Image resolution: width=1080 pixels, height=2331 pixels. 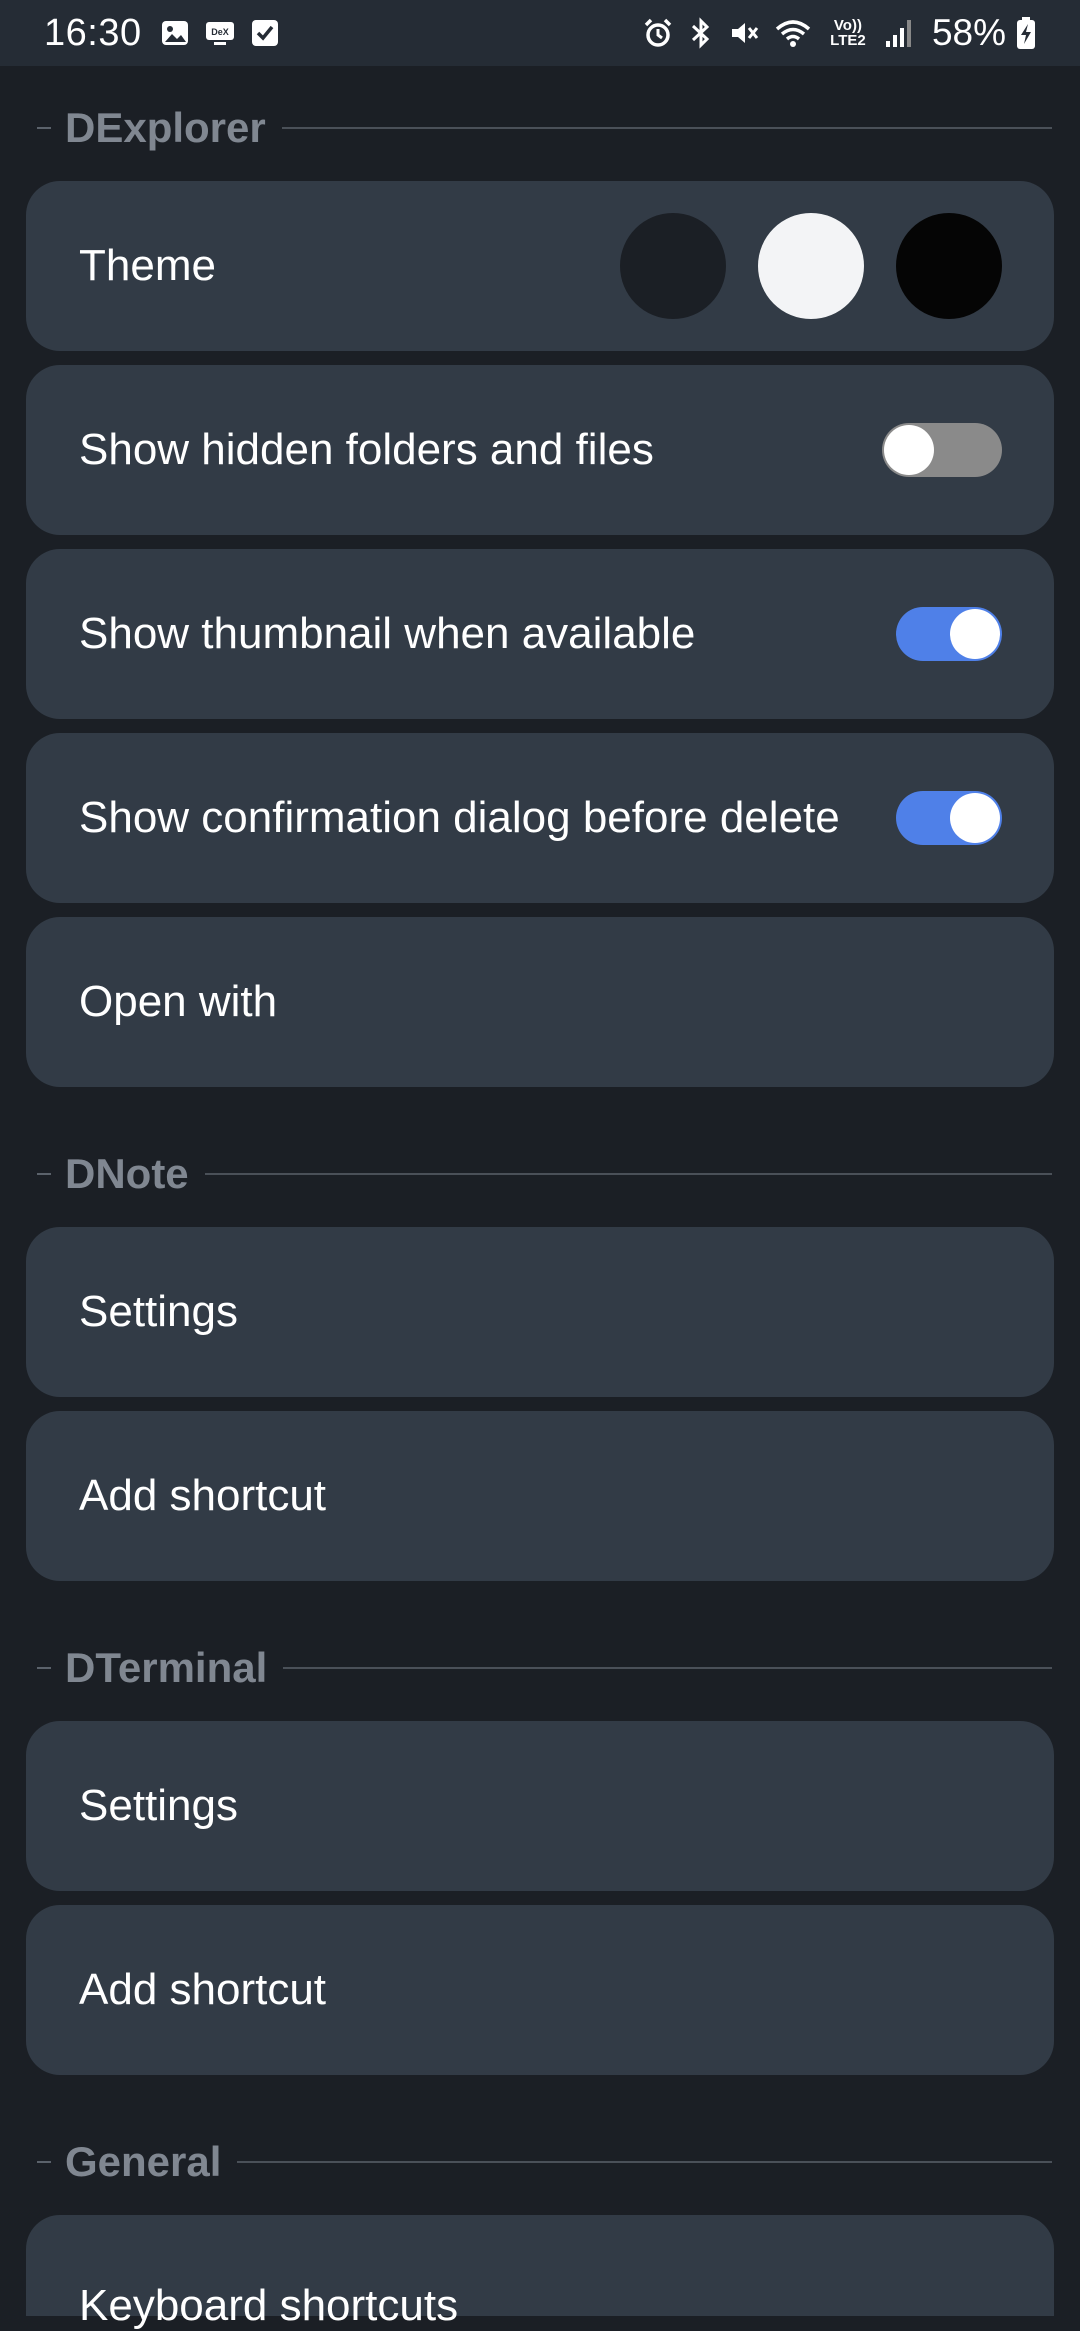 I want to click on theme-swatches, so click(x=811, y=266).